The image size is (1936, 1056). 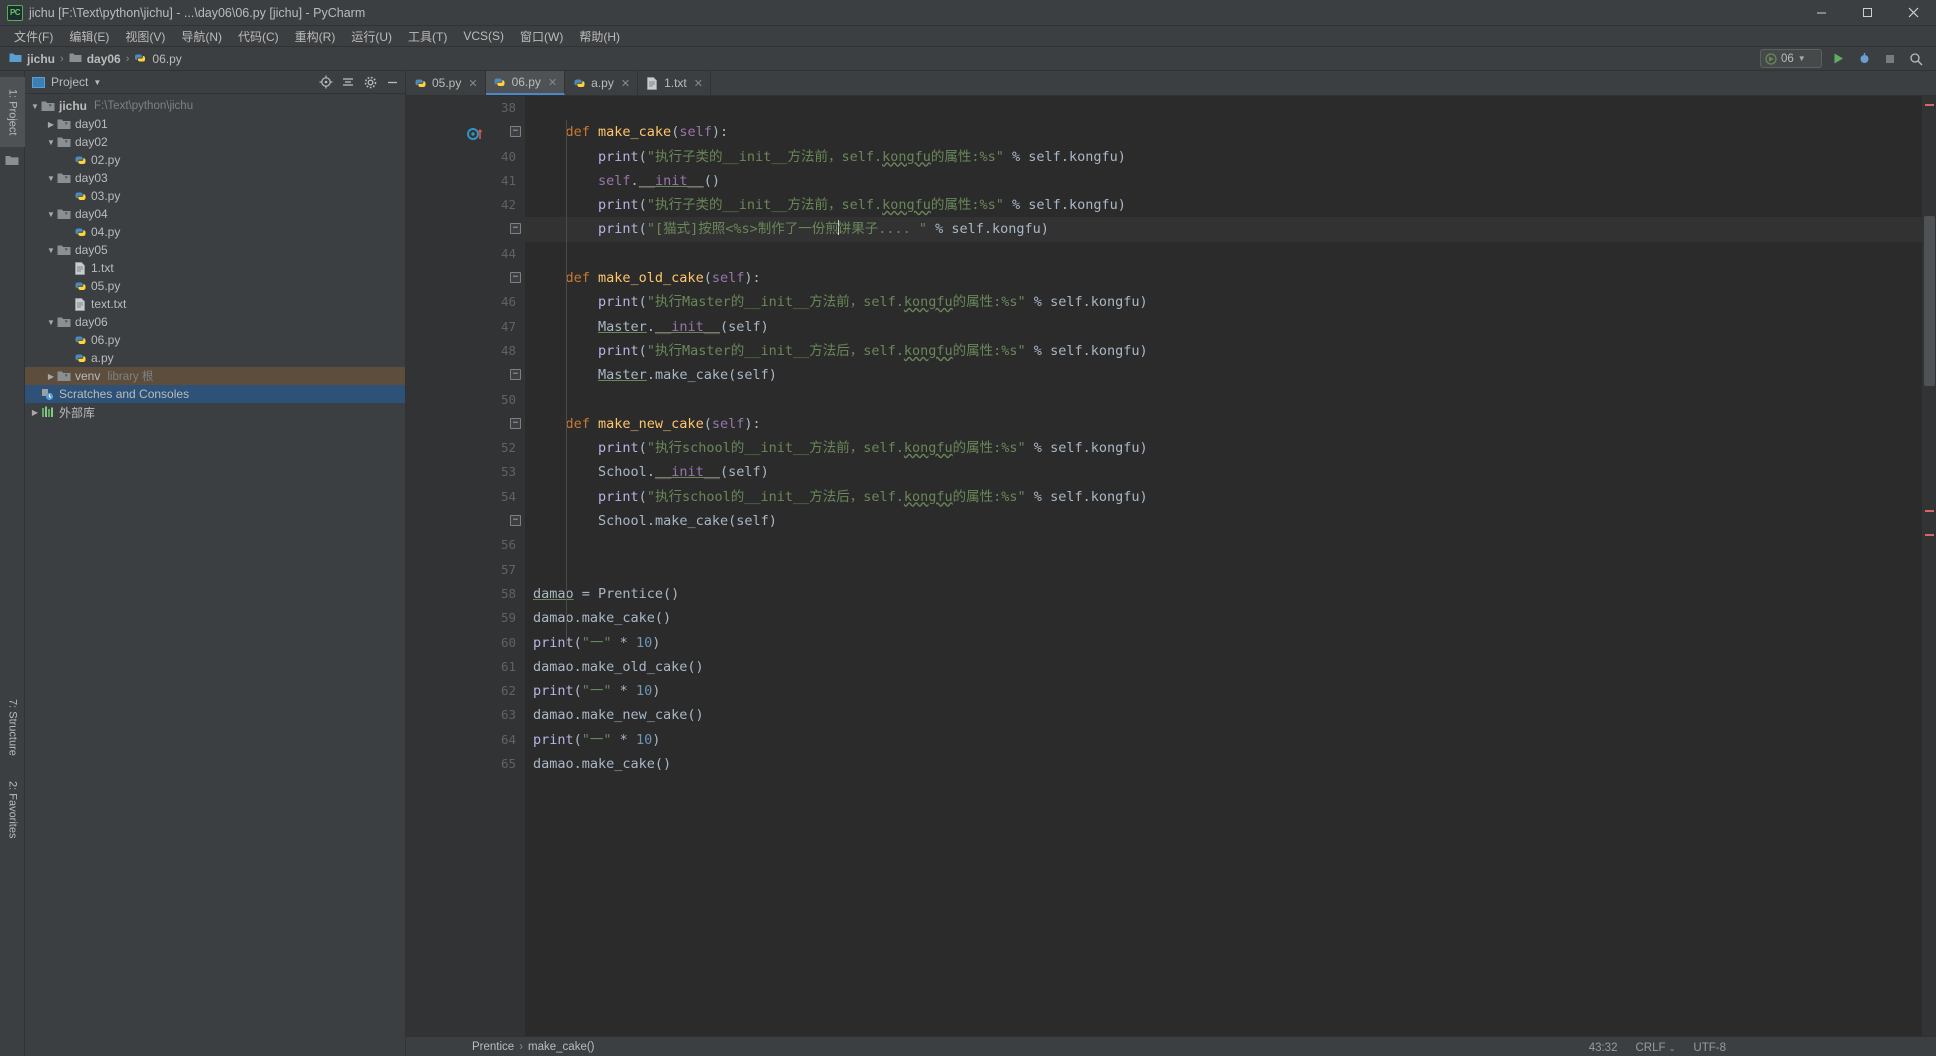 What do you see at coordinates (1916, 59) in the screenshot?
I see `search-icon` at bounding box center [1916, 59].